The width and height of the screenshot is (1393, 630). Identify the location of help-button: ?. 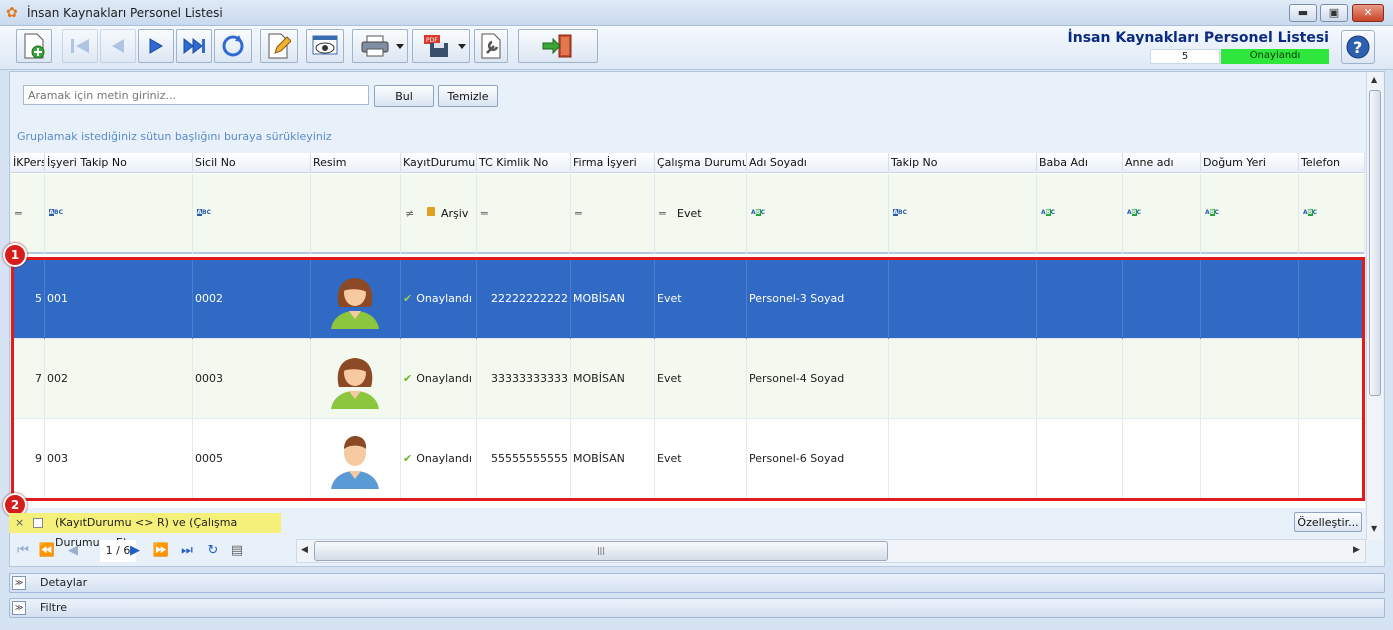
(1358, 47).